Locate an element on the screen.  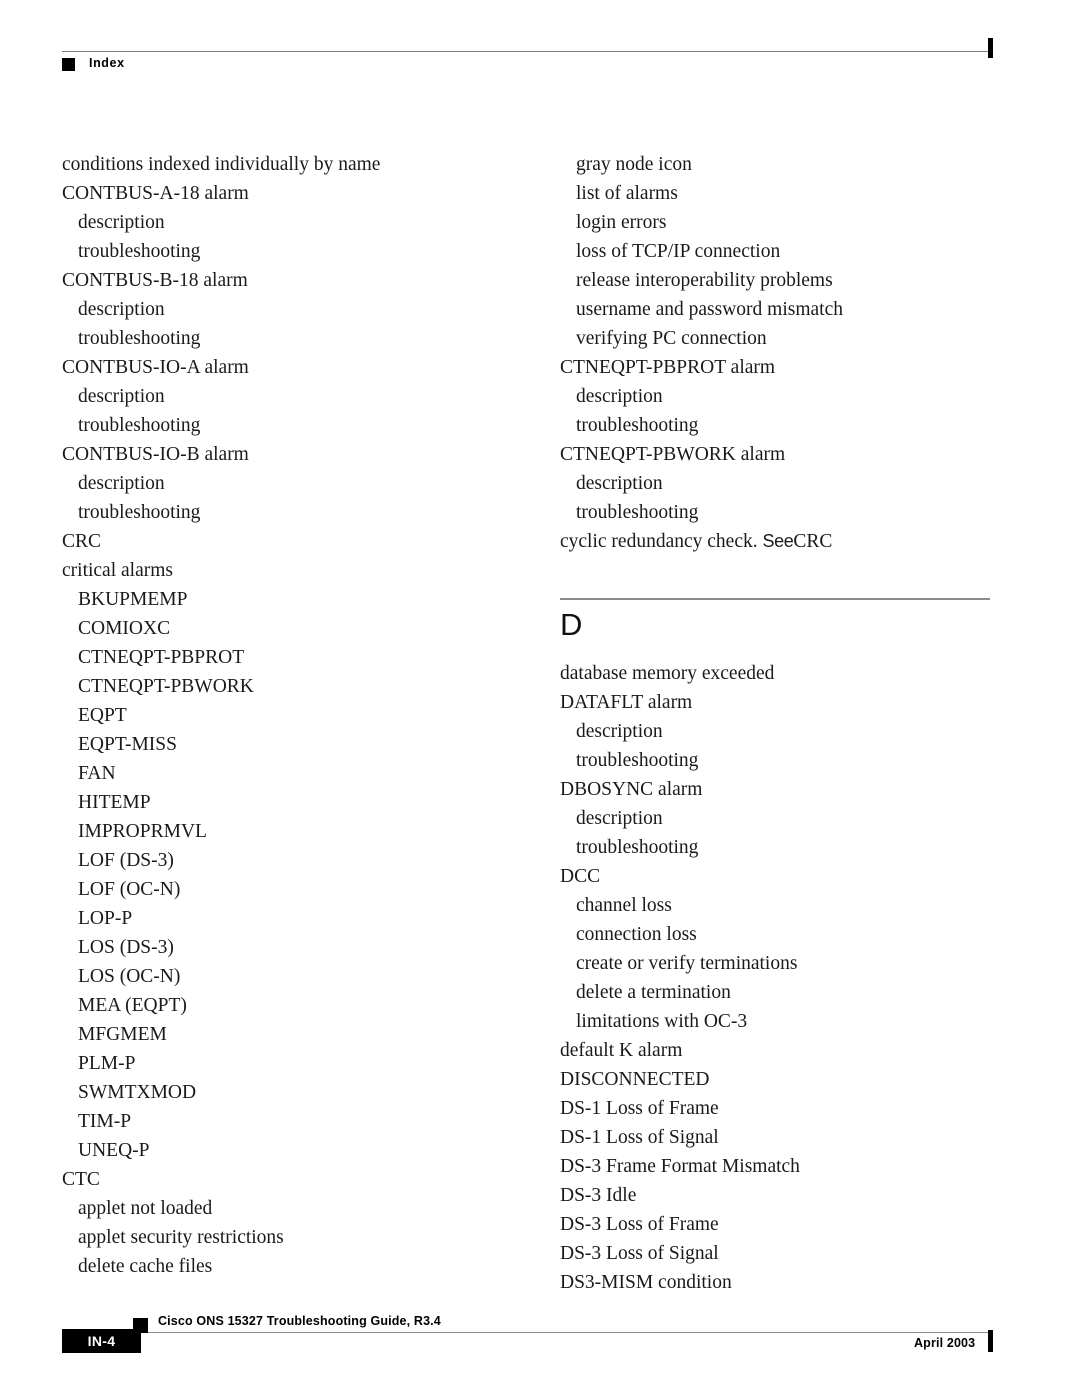
index-entry-level2: release interoperability problems is located at coordinates (775, 280).